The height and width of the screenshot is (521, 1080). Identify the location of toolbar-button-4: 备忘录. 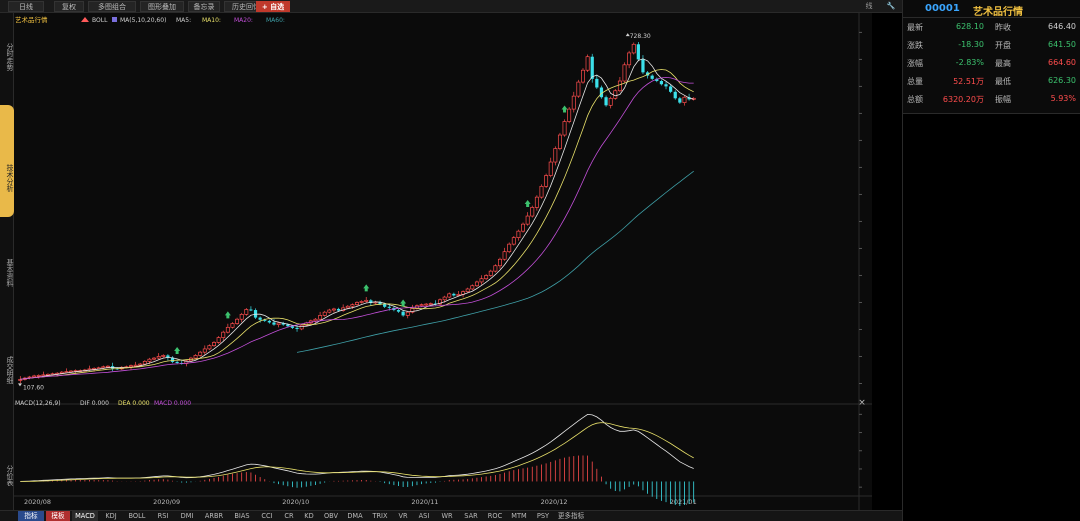
(204, 6).